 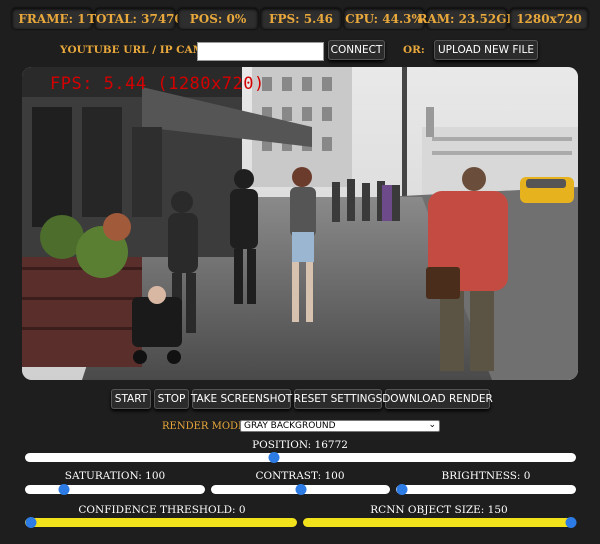 I want to click on contrast-label: CONTRAST: 100, so click(x=300, y=476).